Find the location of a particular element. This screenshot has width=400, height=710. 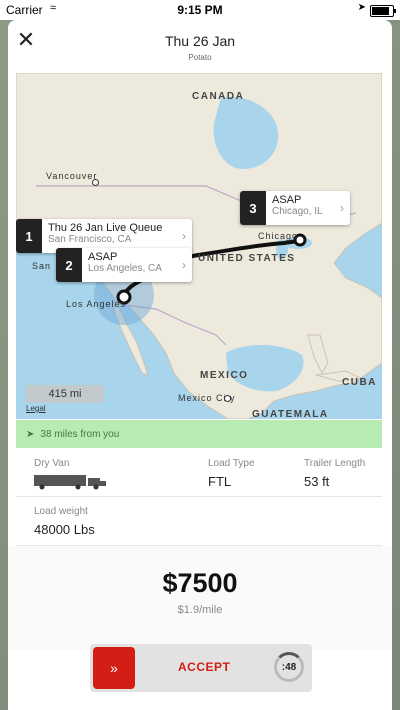

stop-number-1: 1 is located at coordinates (29, 236).